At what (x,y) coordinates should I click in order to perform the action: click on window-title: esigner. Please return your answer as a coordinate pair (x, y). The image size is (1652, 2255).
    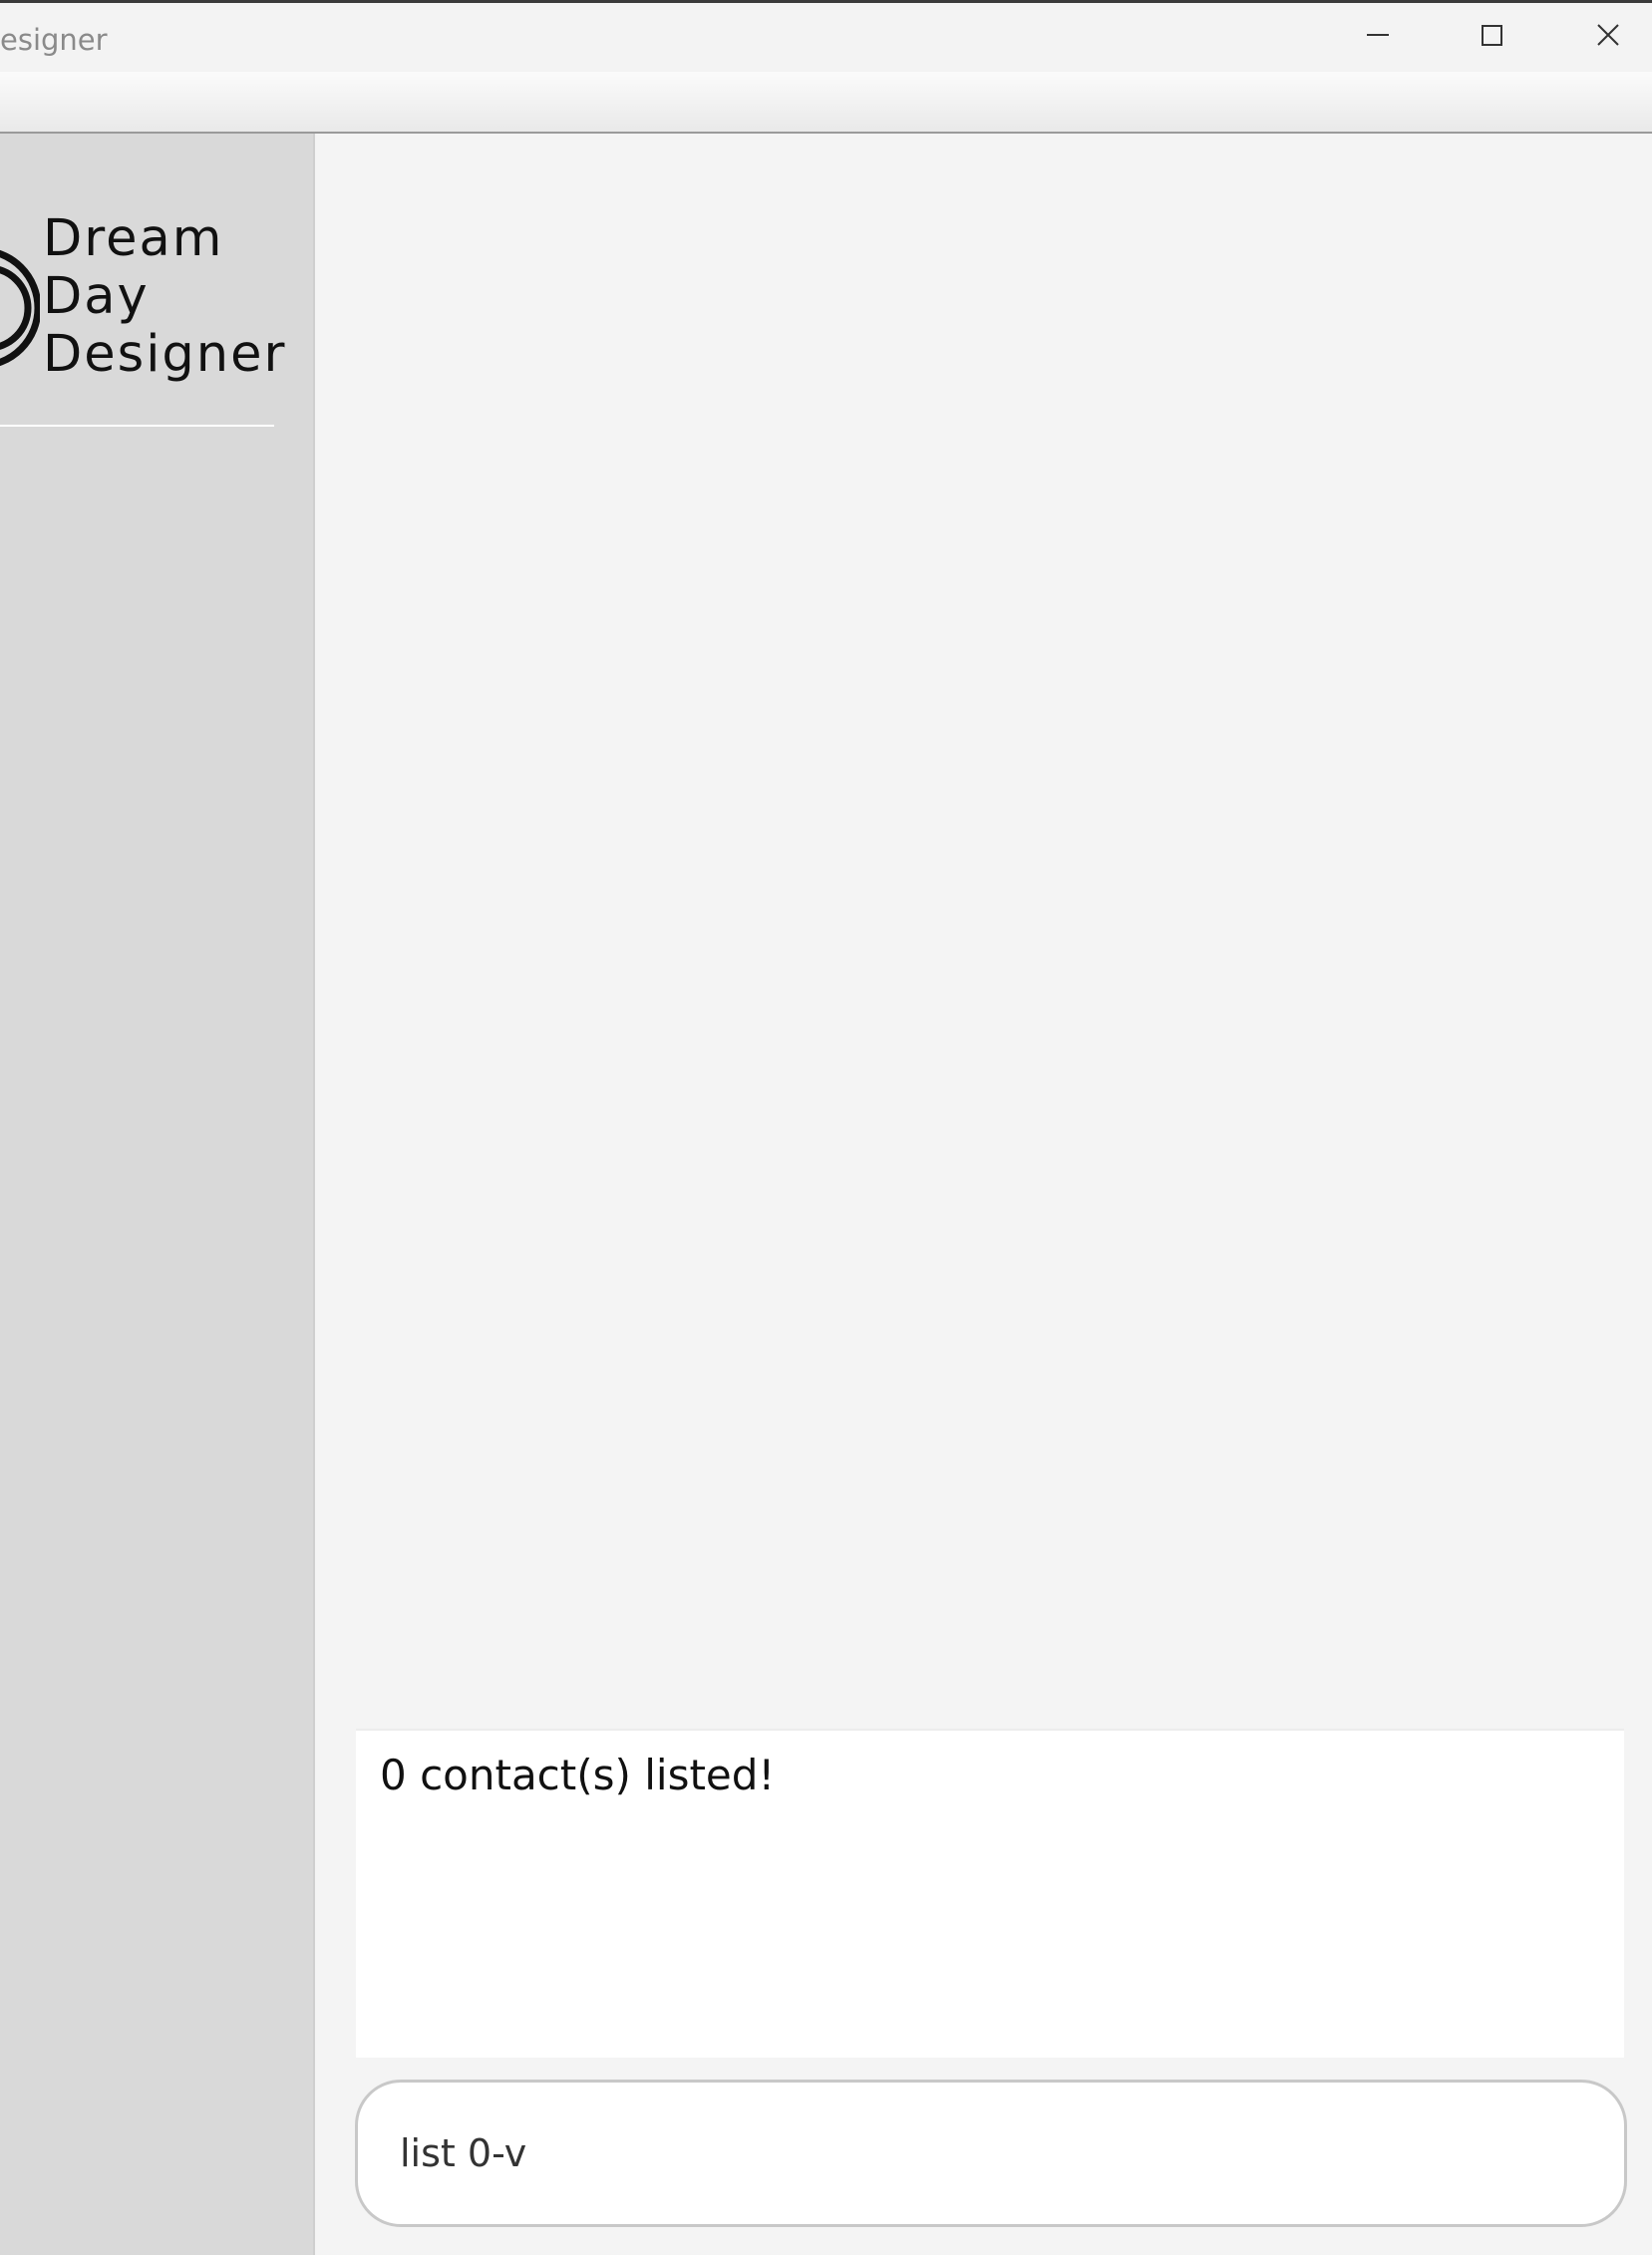
    Looking at the image, I should click on (54, 40).